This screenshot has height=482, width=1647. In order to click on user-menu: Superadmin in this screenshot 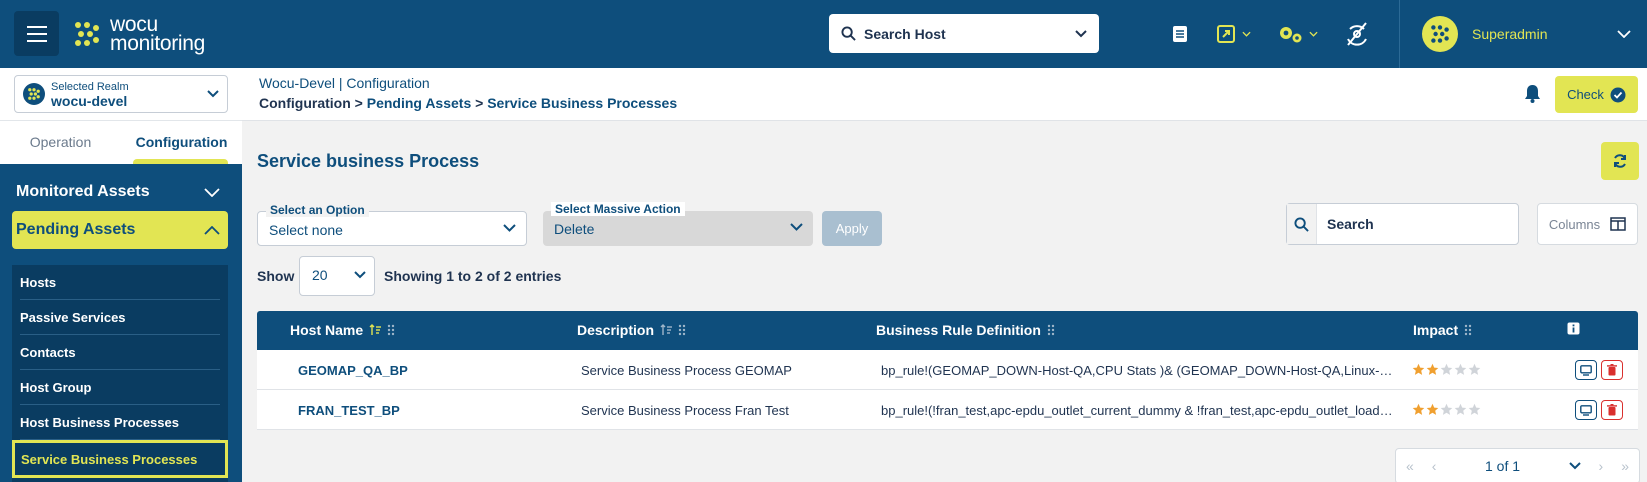, I will do `click(1523, 34)`.